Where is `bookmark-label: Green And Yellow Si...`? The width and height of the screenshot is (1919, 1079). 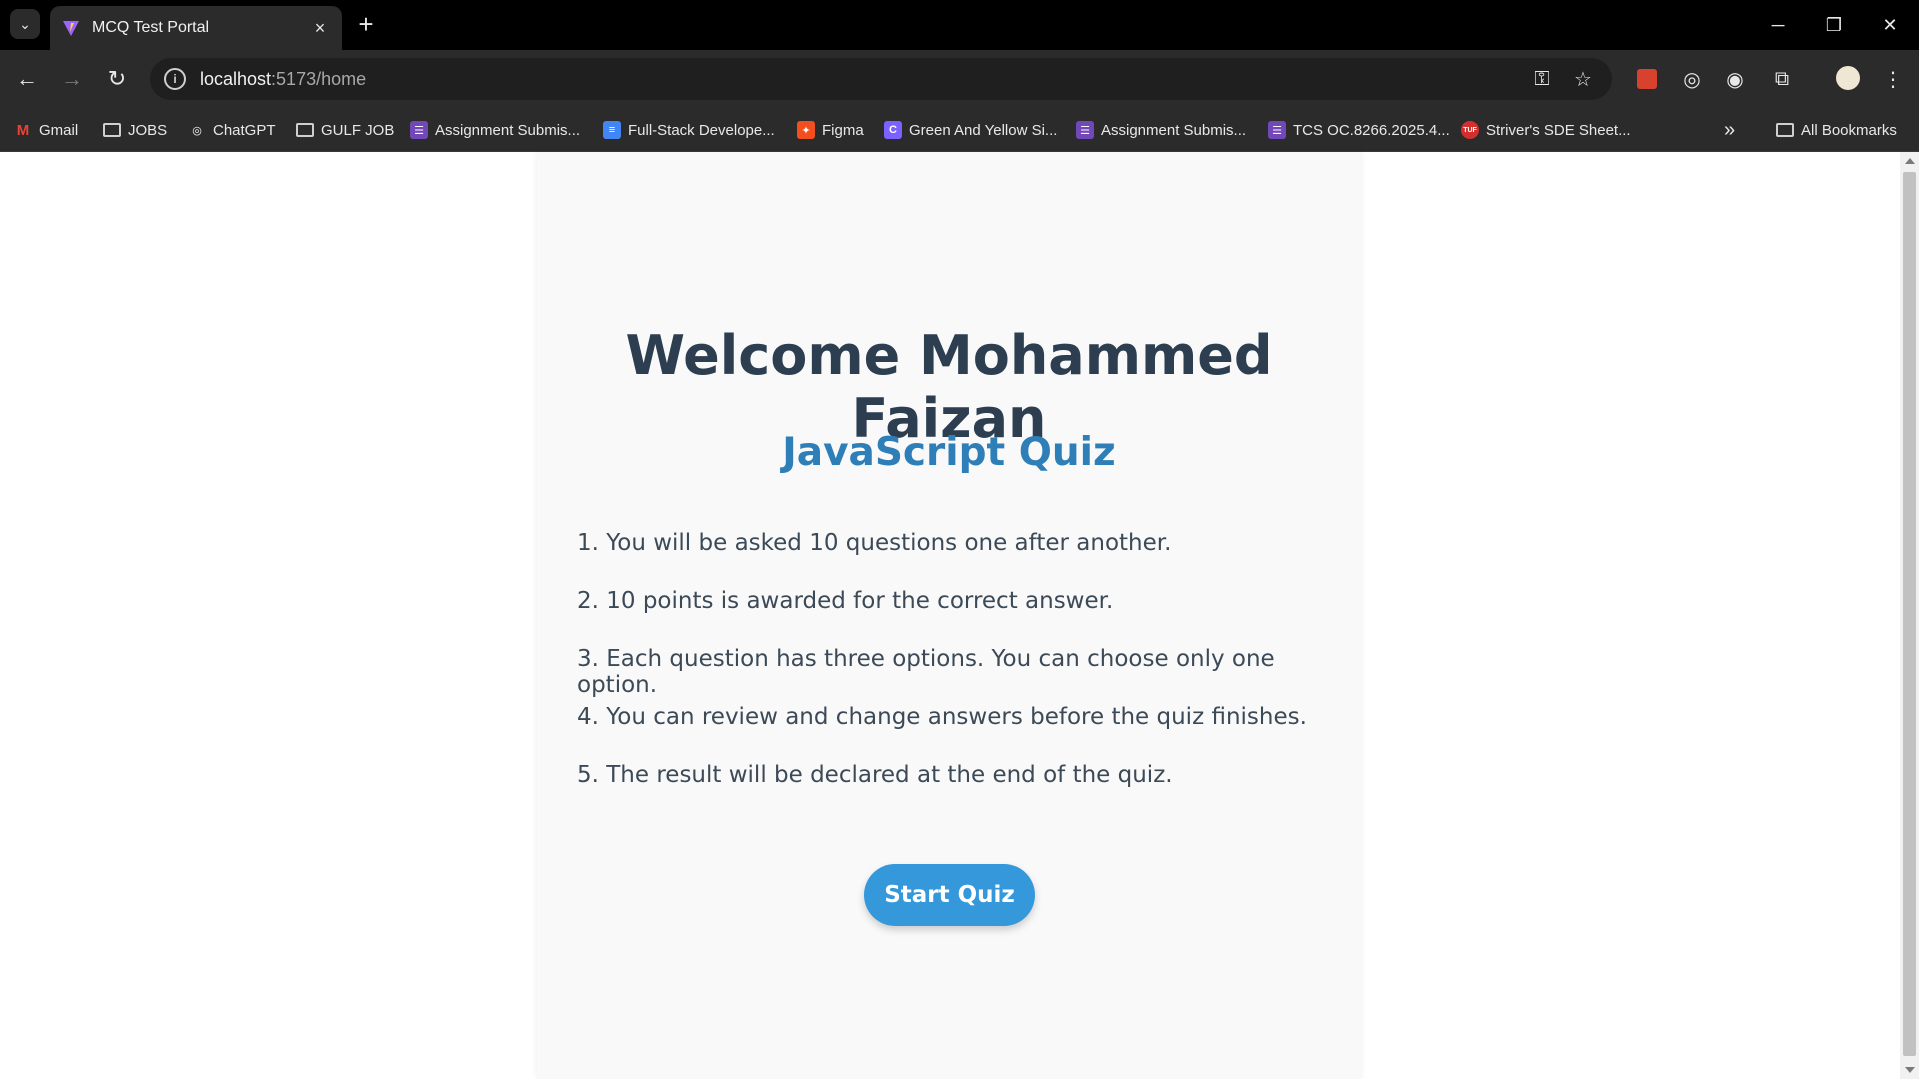 bookmark-label: Green And Yellow Si... is located at coordinates (983, 130).